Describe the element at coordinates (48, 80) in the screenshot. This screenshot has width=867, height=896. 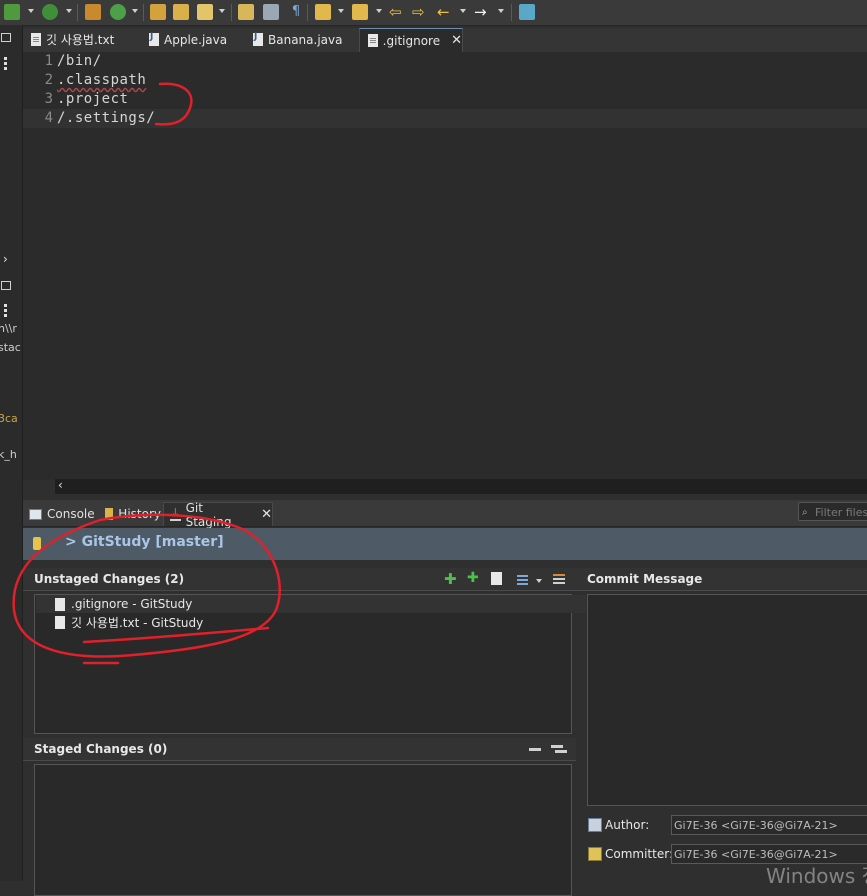
I see `line-number: 2` at that location.